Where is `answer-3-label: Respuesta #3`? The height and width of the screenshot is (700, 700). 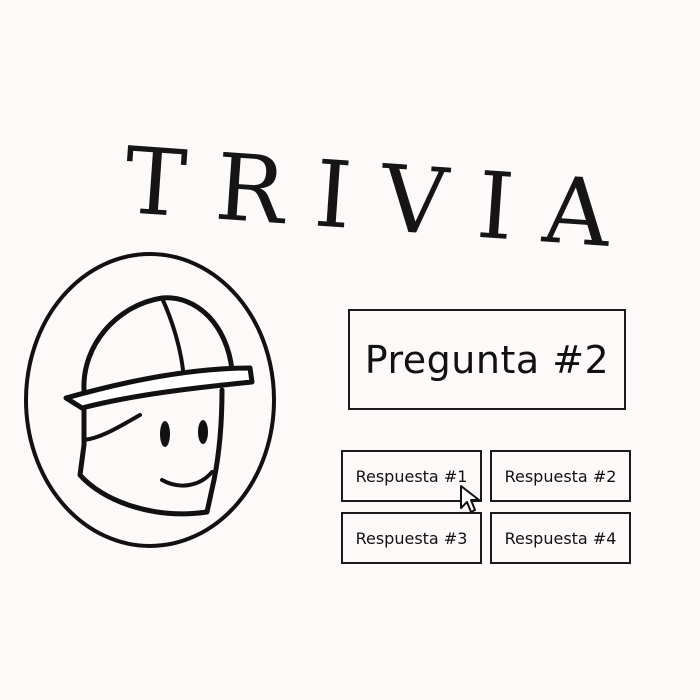
answer-3-label: Respuesta #3 is located at coordinates (411, 538).